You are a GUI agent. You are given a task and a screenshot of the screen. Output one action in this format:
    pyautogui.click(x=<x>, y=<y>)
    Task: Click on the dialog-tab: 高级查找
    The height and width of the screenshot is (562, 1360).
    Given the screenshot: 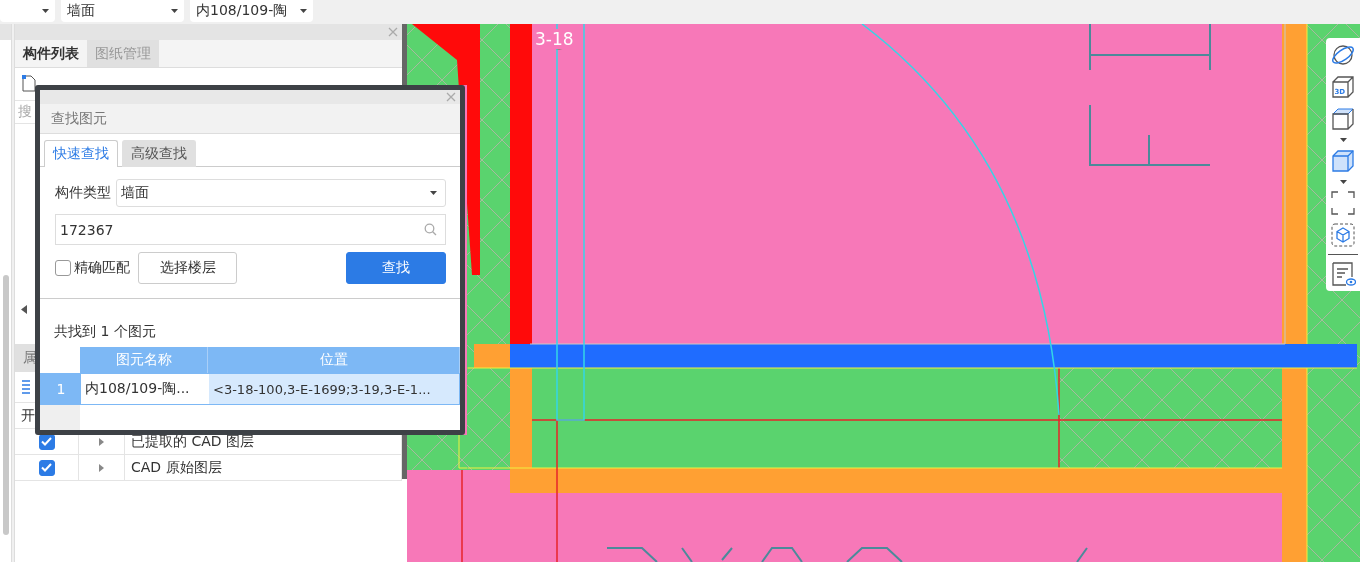 What is the action you would take?
    pyautogui.click(x=159, y=153)
    